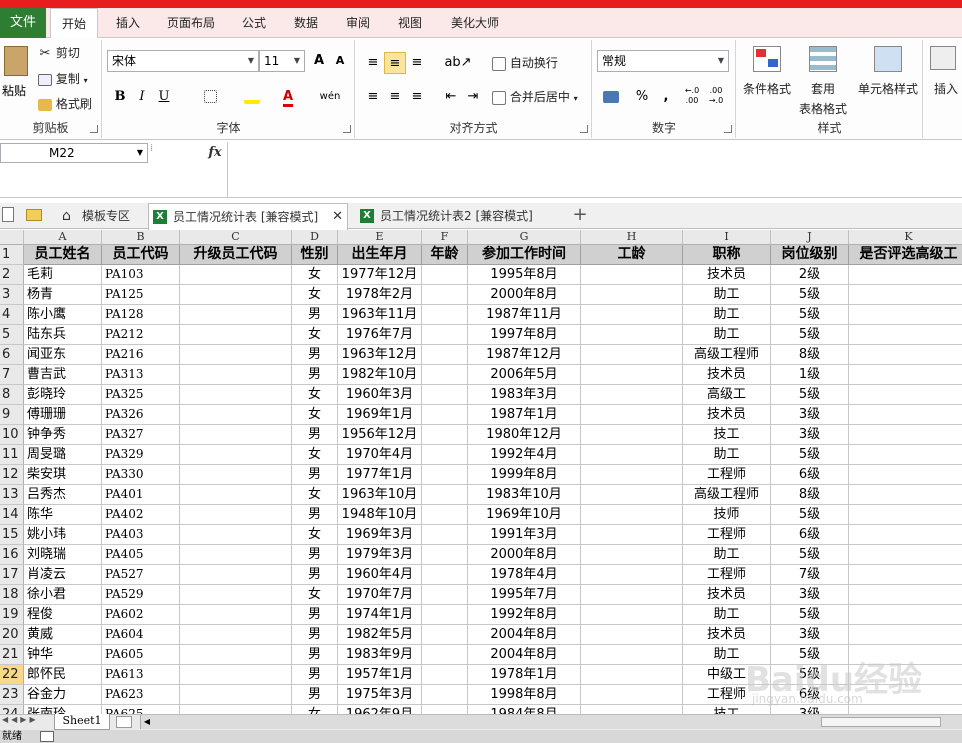 The width and height of the screenshot is (962, 743). Describe the element at coordinates (727, 395) in the screenshot. I see `table-cell: 高级工` at that location.